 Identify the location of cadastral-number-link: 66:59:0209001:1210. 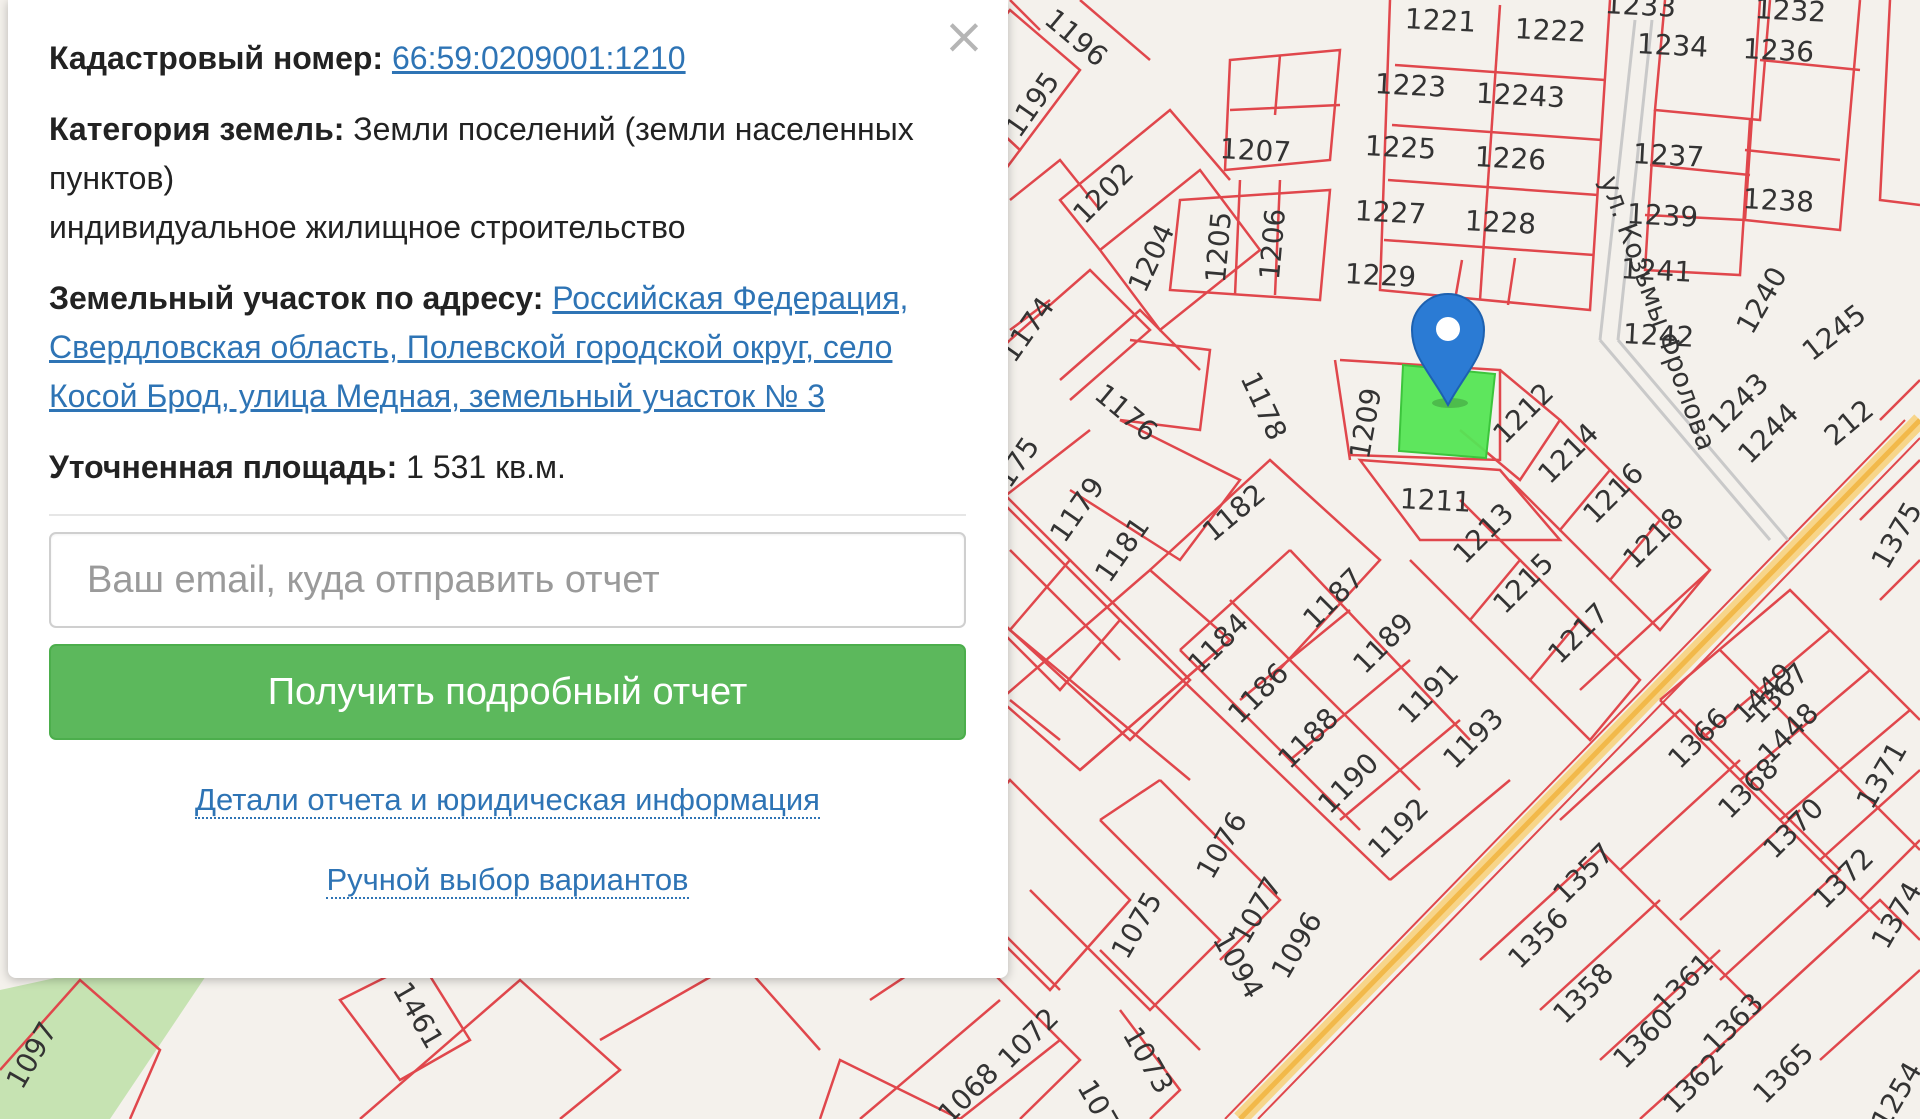
(539, 58).